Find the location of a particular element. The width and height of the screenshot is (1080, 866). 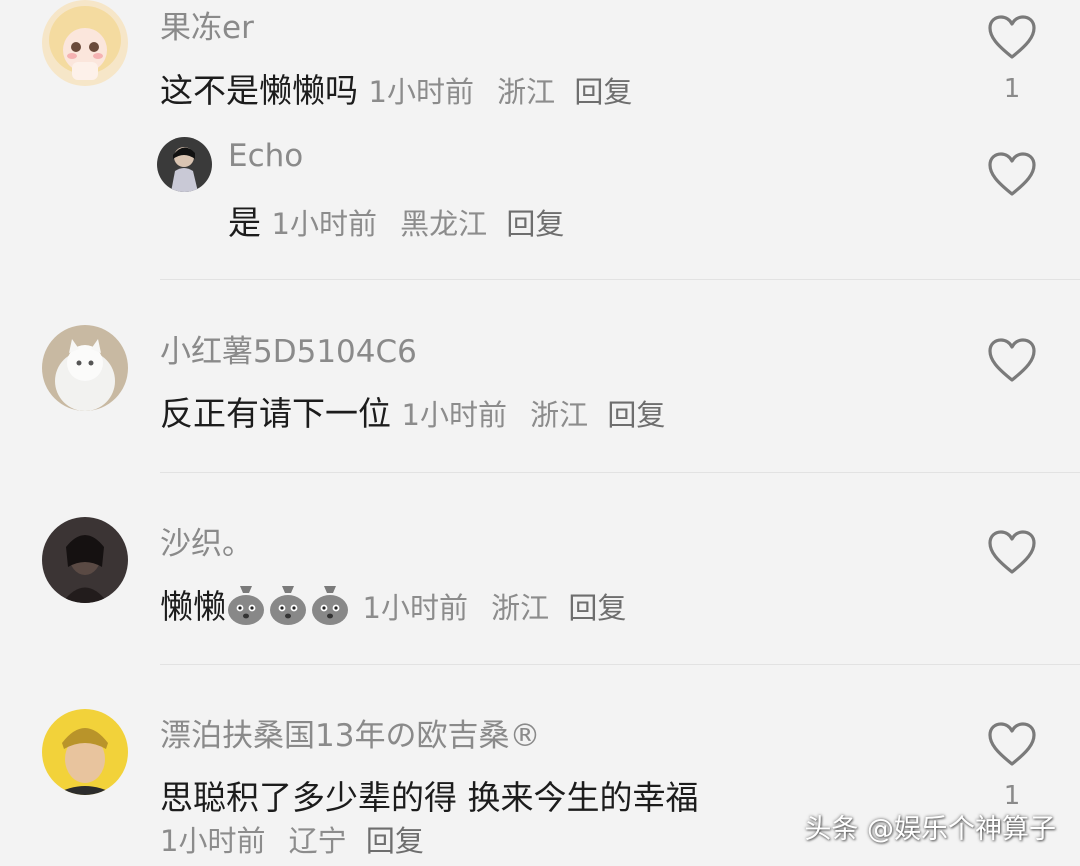

comment-text: 是 is located at coordinates (244, 222).